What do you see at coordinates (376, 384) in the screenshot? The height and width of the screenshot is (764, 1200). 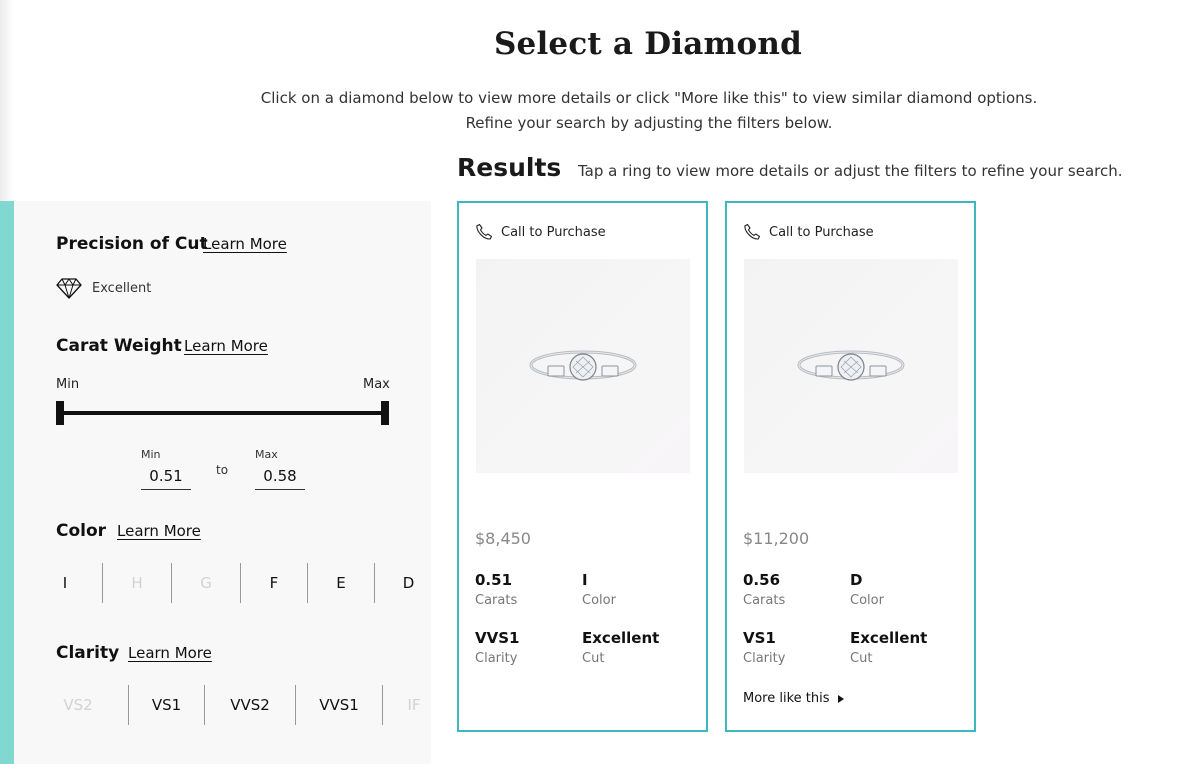 I see `range-max-label: Max` at bounding box center [376, 384].